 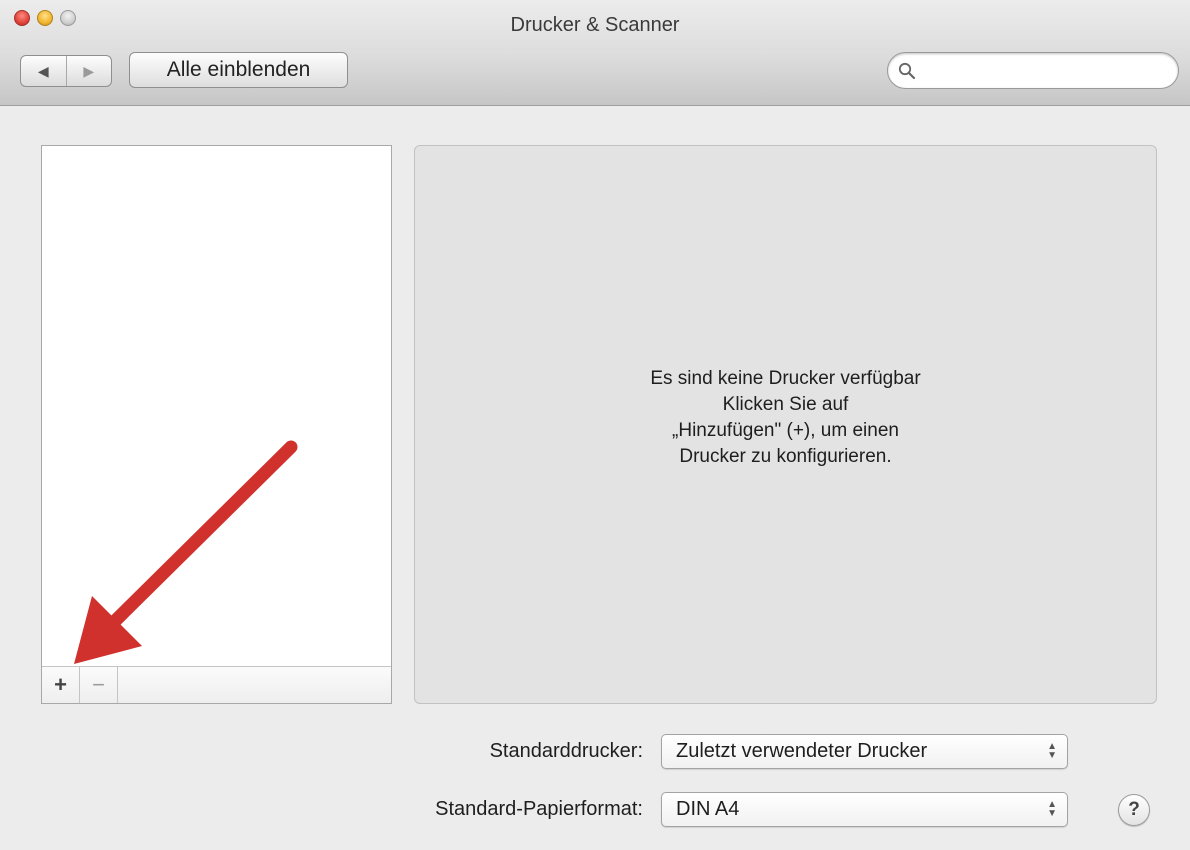 I want to click on forward-button: ▶, so click(x=89, y=71).